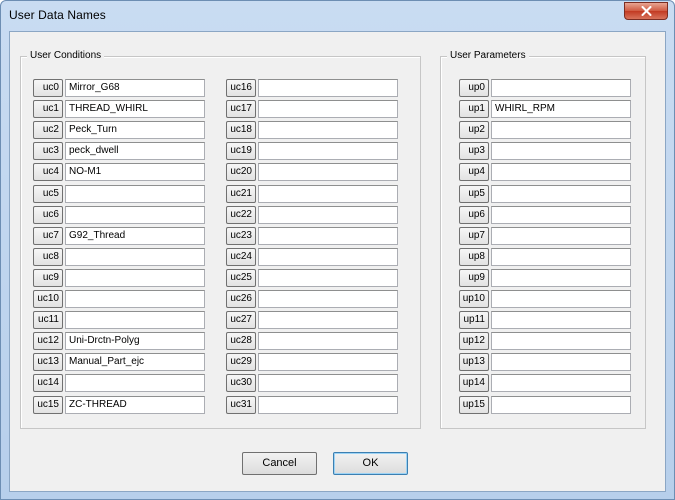  What do you see at coordinates (135, 299) in the screenshot?
I see `uc-field-uc10` at bounding box center [135, 299].